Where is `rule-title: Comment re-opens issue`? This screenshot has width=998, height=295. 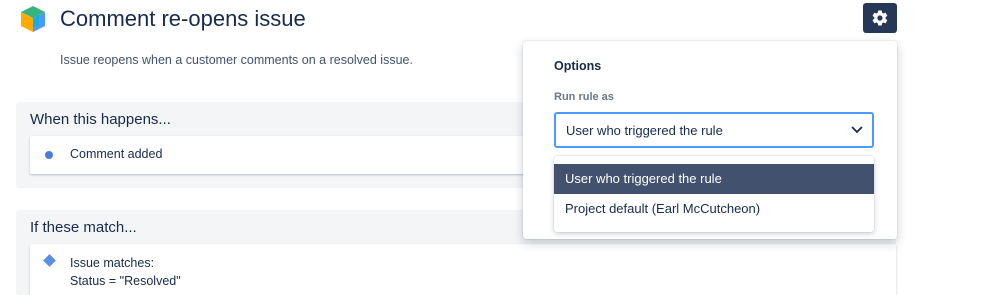 rule-title: Comment re-opens issue is located at coordinates (183, 18).